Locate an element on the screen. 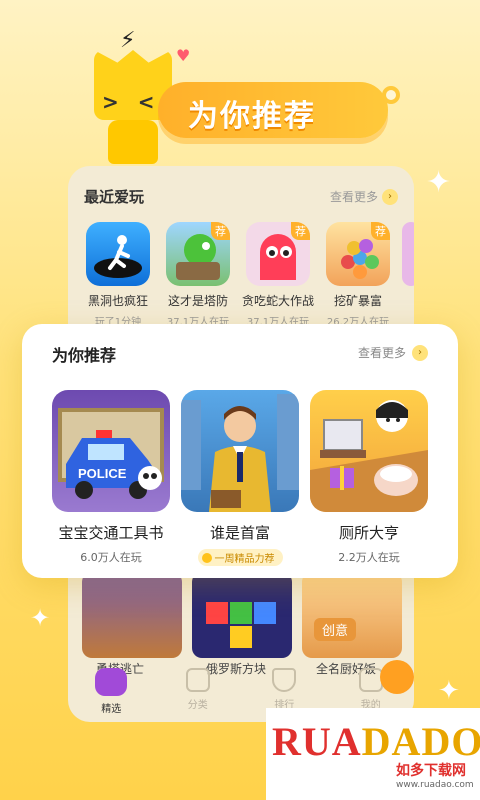 Image resolution: width=480 pixels, height=800 pixels. weekly-pick-label: 一周精品力荐 is located at coordinates (244, 559).